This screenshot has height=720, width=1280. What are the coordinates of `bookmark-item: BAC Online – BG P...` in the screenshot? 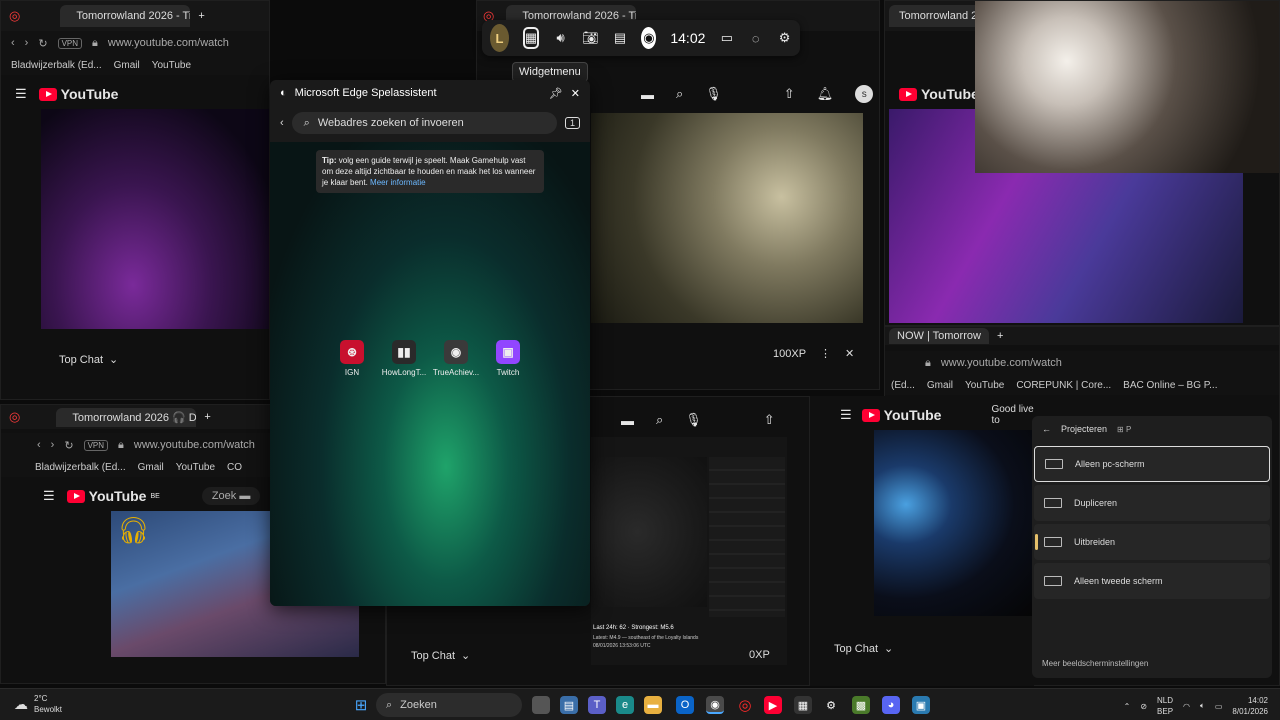 It's located at (1170, 385).